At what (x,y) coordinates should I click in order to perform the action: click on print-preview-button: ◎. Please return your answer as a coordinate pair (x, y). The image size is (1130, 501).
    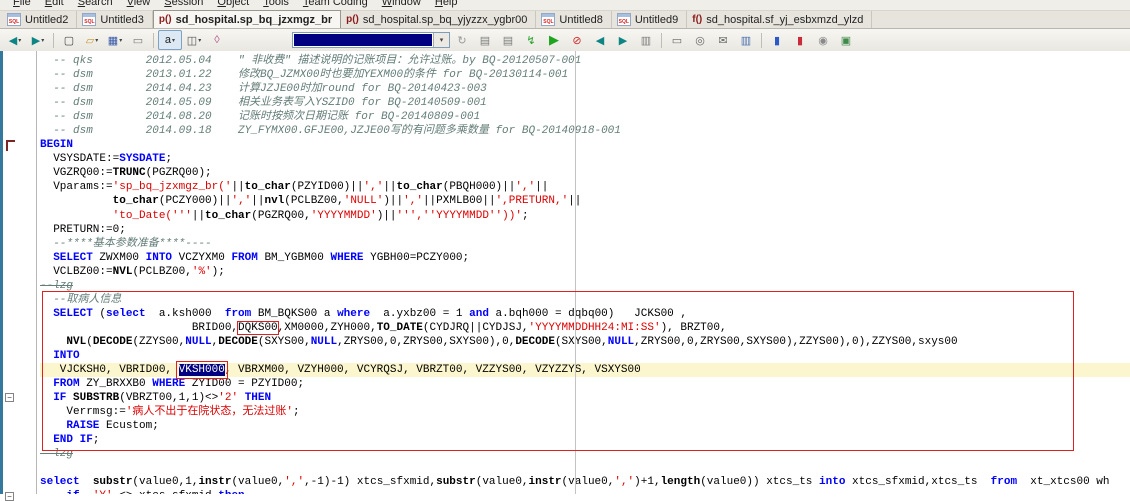
    Looking at the image, I should click on (700, 40).